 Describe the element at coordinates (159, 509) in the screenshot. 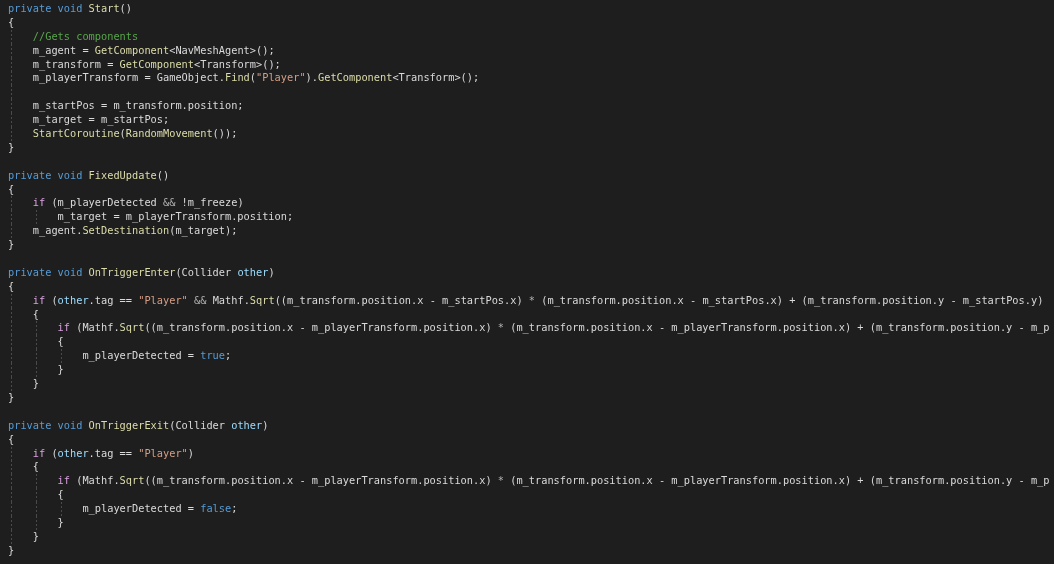

I see `code-line: m_playerDetected = false;` at that location.